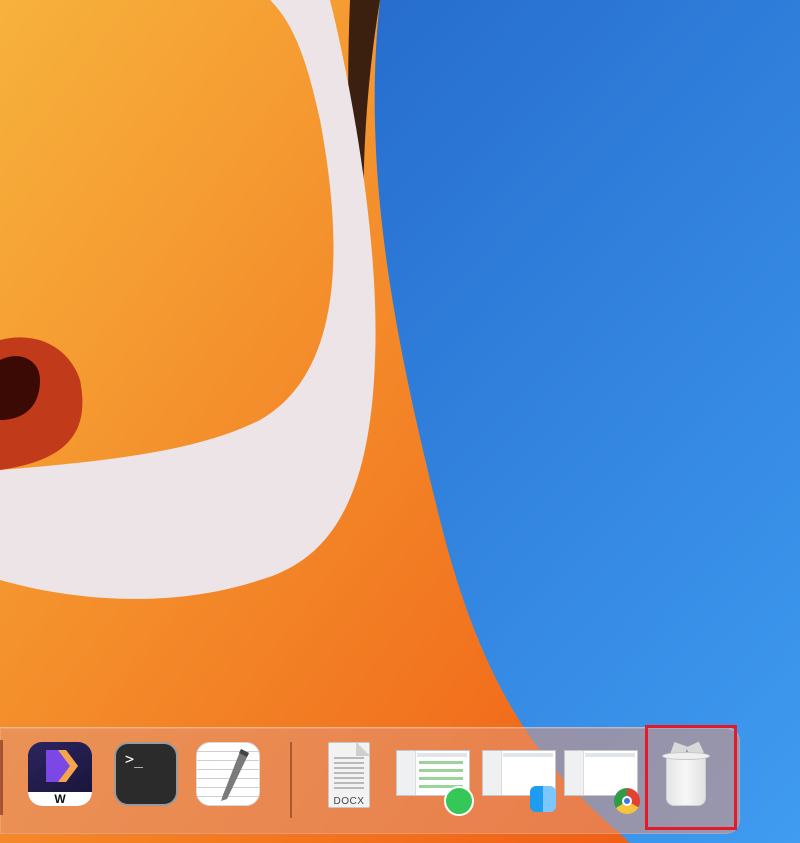  I want to click on dock-item-filmora: W, so click(60, 778).